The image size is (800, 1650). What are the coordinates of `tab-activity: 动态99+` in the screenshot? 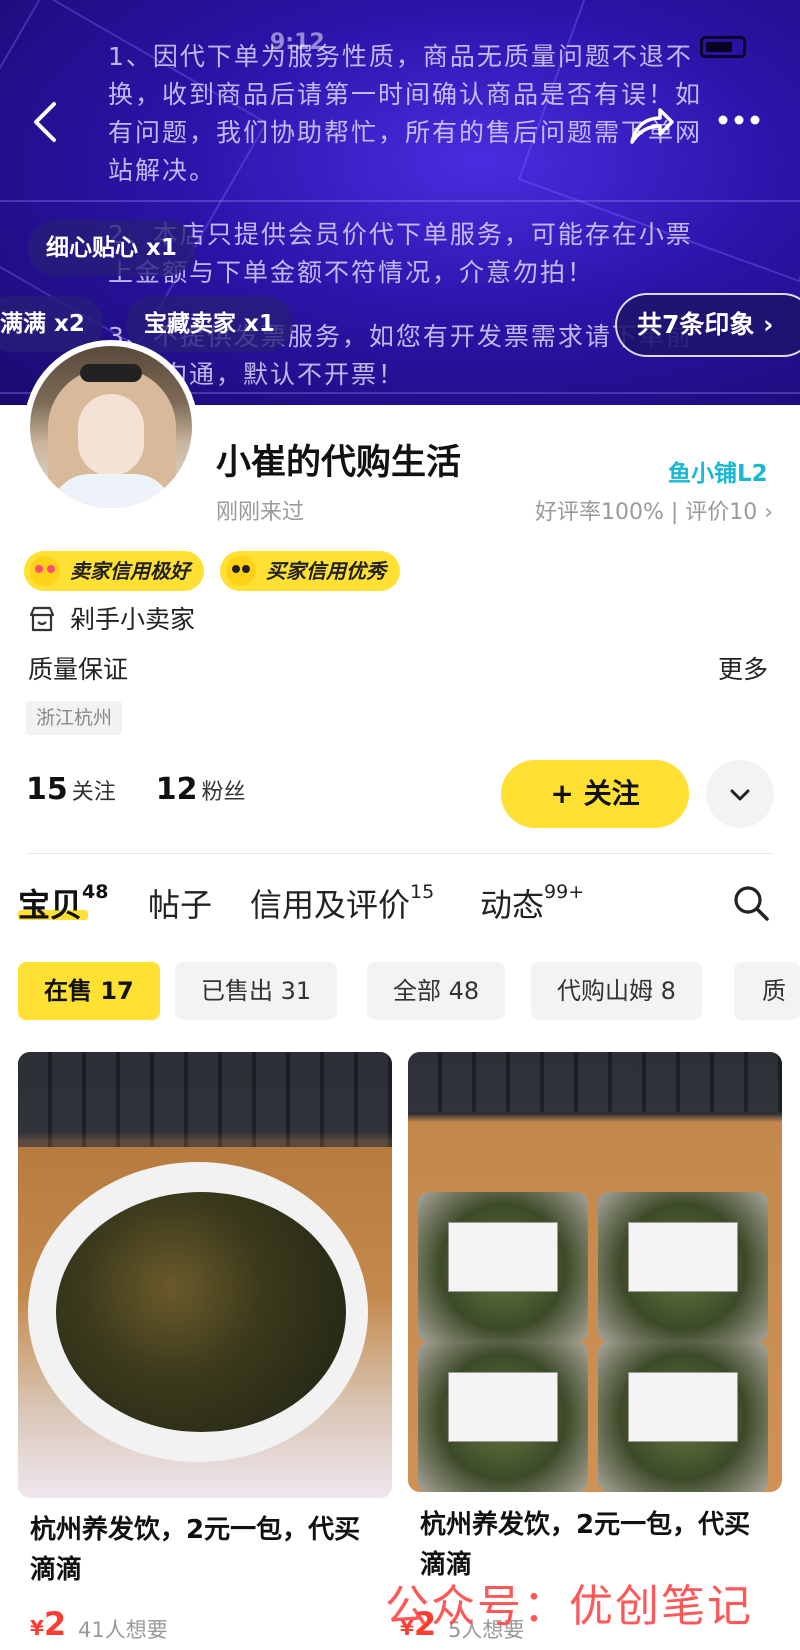 It's located at (532, 903).